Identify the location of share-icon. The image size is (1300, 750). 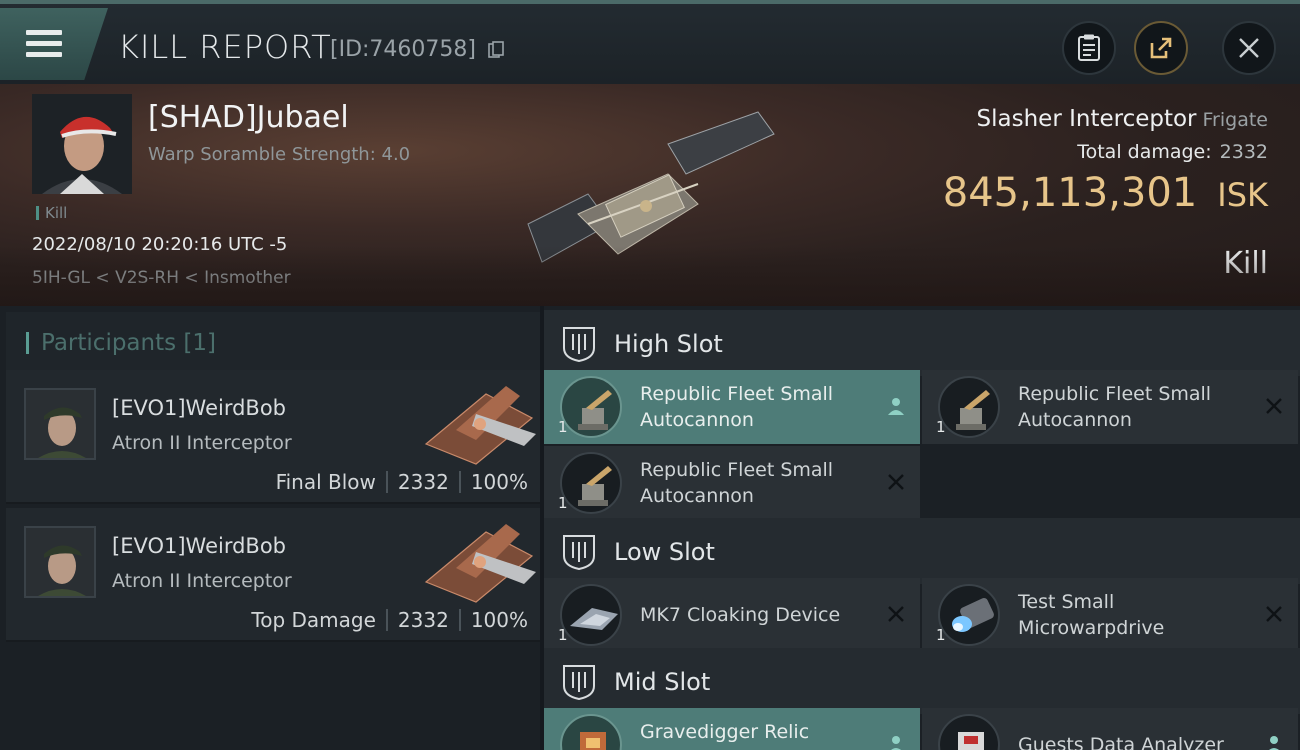
(1161, 48).